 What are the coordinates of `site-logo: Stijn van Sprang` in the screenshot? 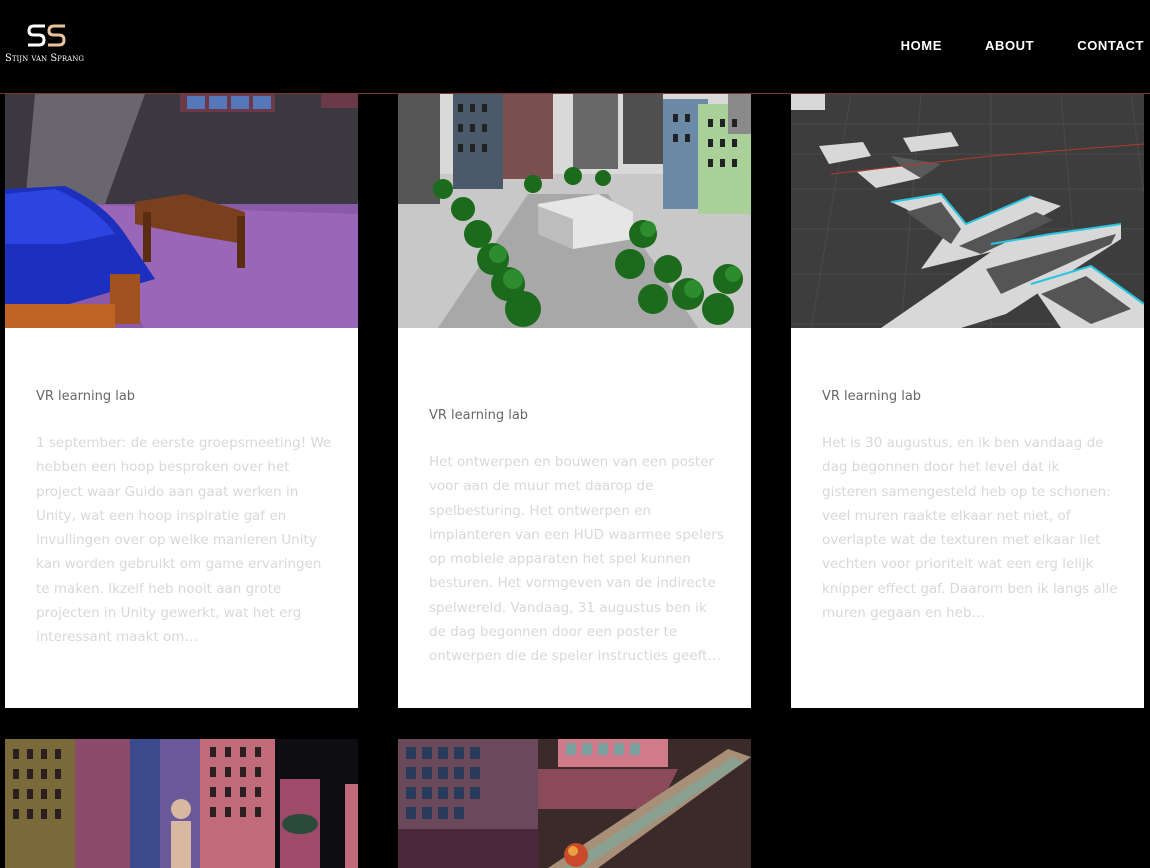 It's located at (48, 44).